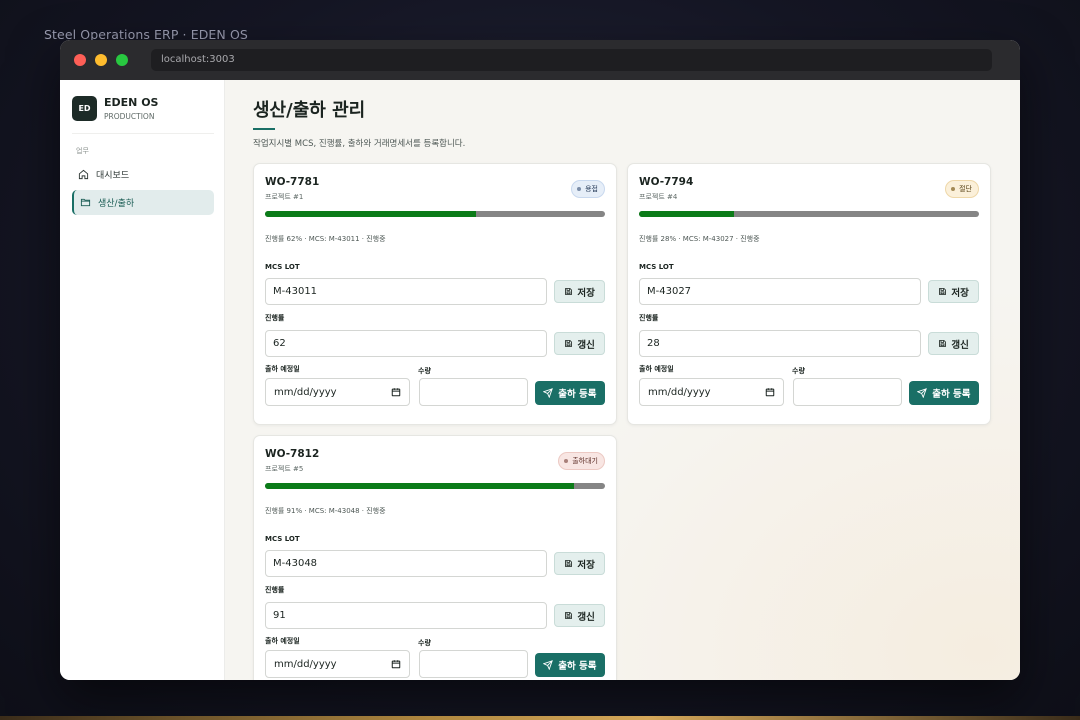  I want to click on status-badge: 출하대기, so click(581, 461).